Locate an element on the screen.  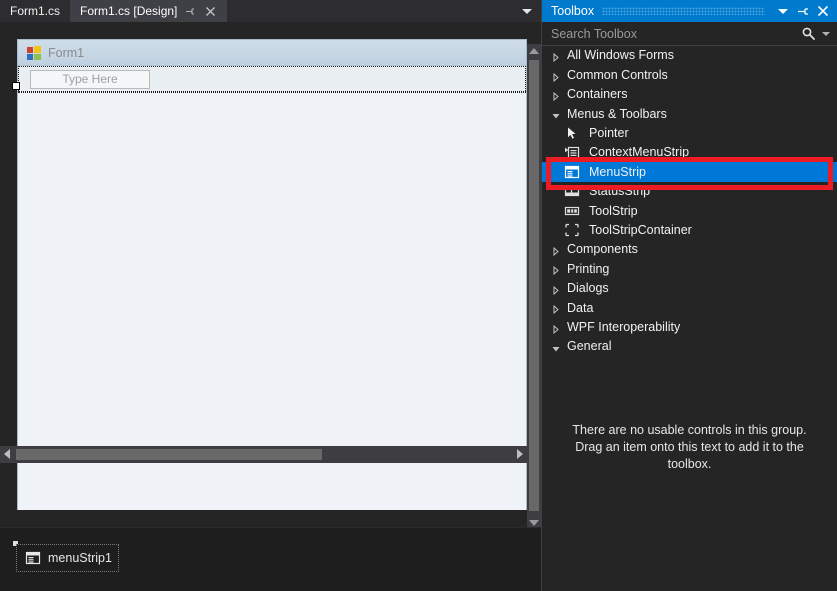
toolstrip-icon is located at coordinates (572, 211).